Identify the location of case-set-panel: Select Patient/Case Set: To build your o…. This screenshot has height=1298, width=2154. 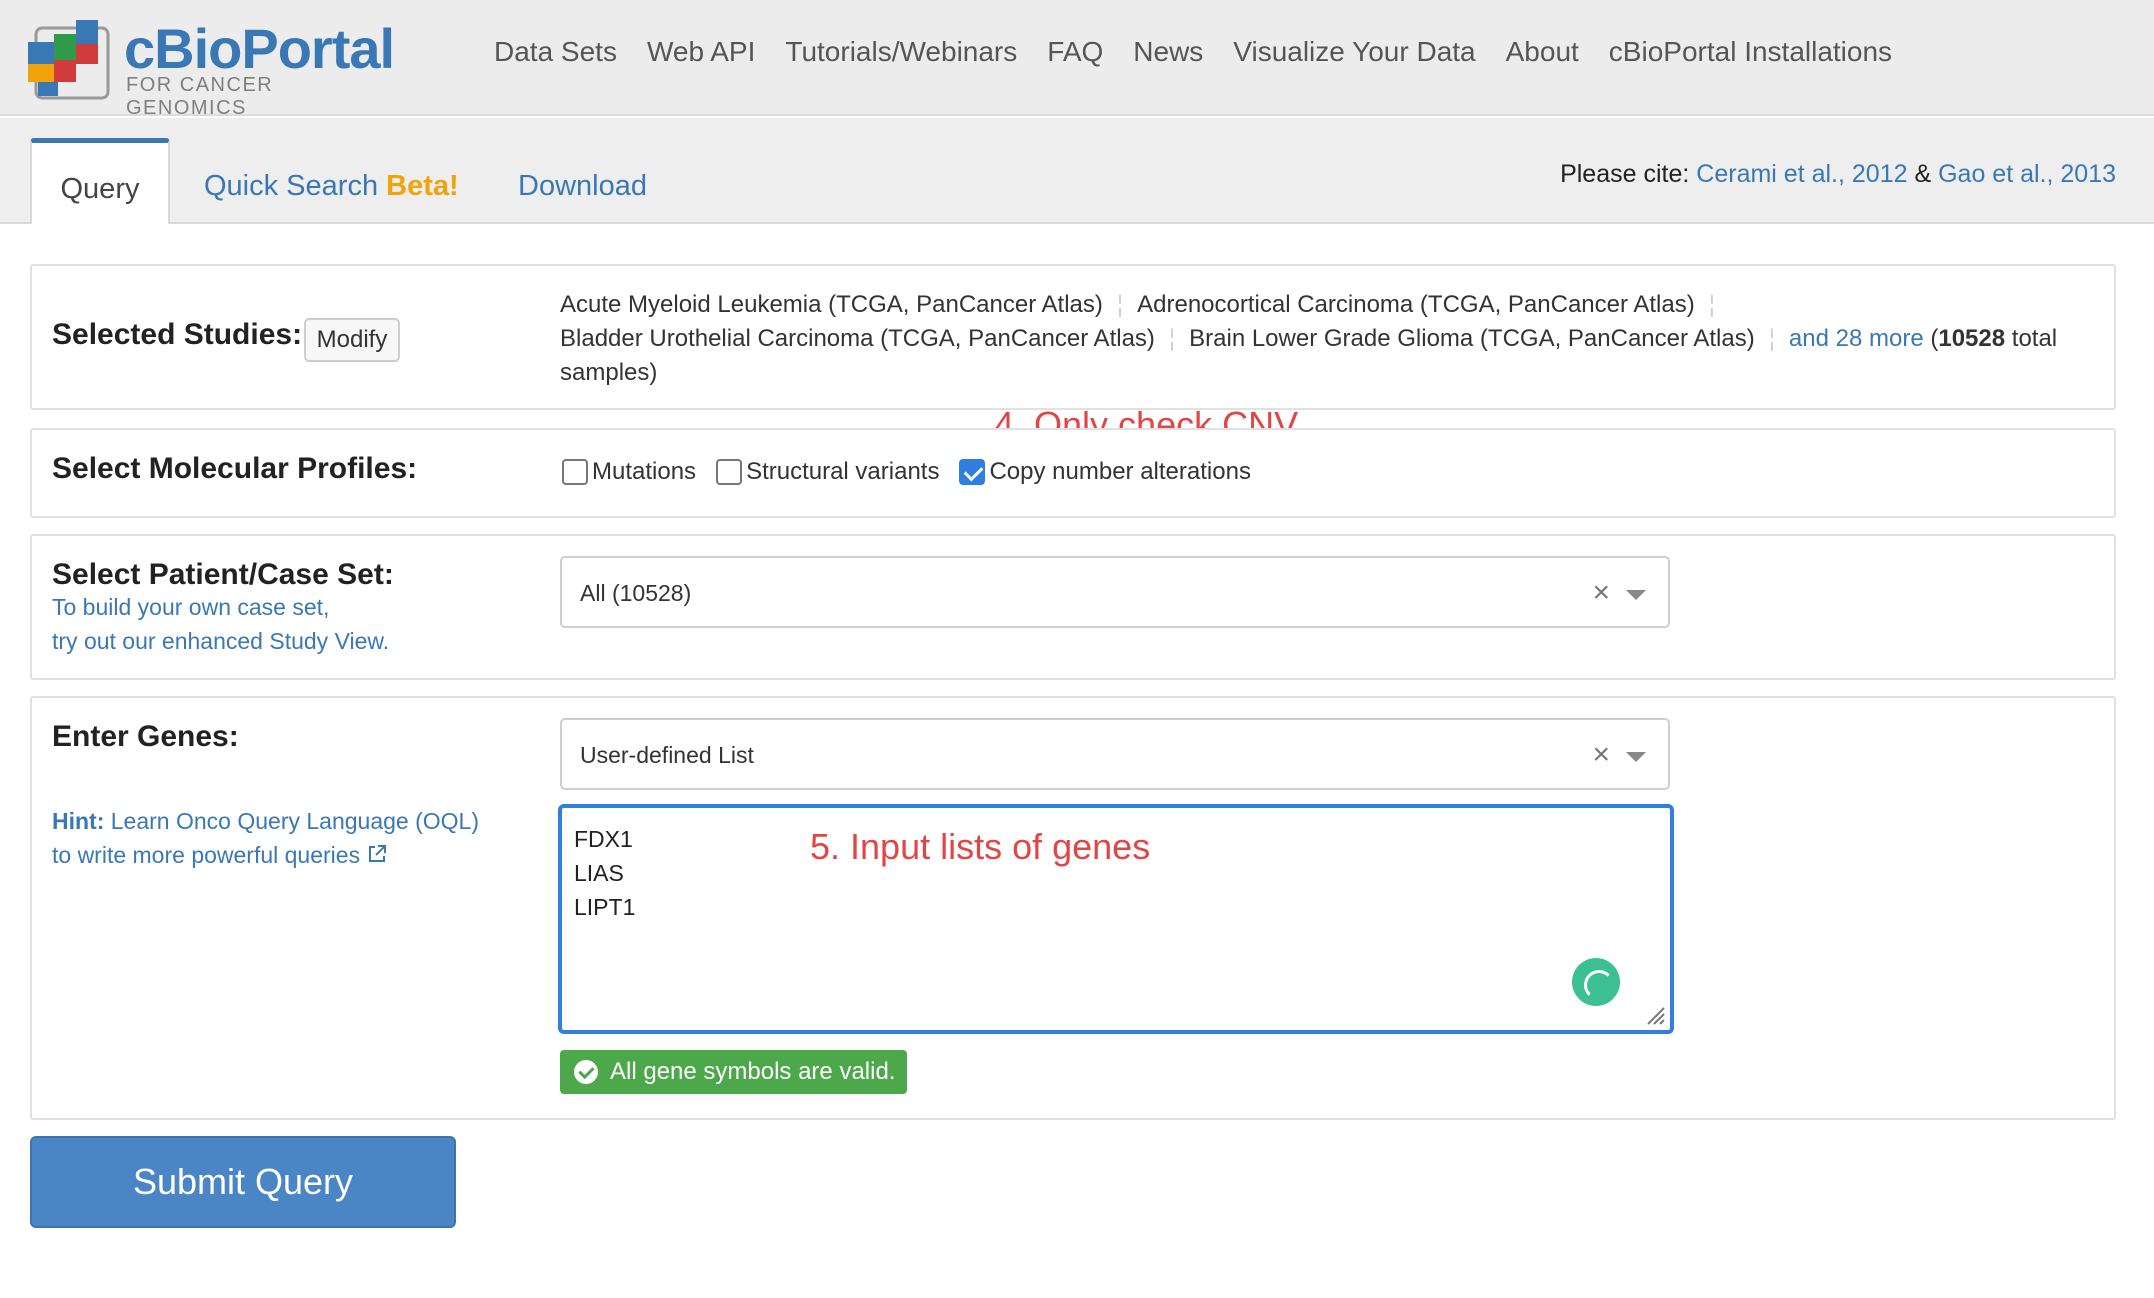
(1073, 607).